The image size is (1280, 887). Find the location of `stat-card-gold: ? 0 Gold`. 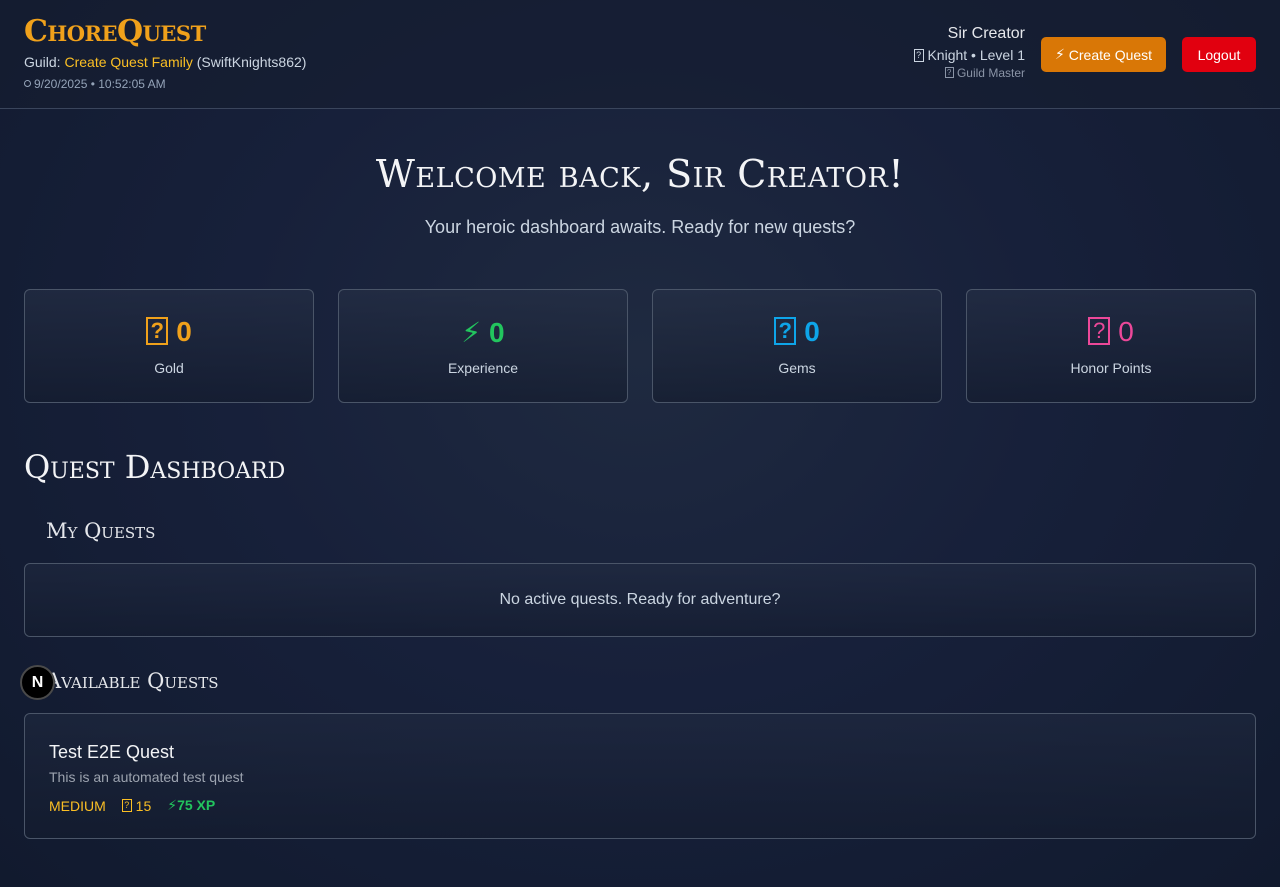

stat-card-gold: ? 0 Gold is located at coordinates (169, 346).